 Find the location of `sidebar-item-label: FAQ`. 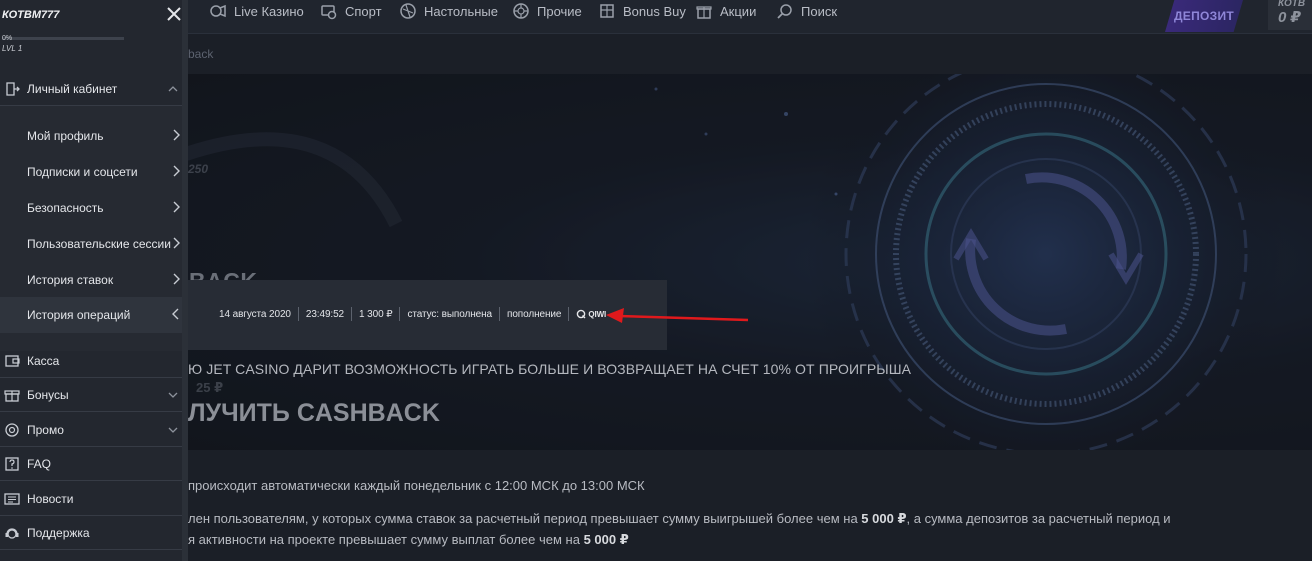

sidebar-item-label: FAQ is located at coordinates (39, 463).